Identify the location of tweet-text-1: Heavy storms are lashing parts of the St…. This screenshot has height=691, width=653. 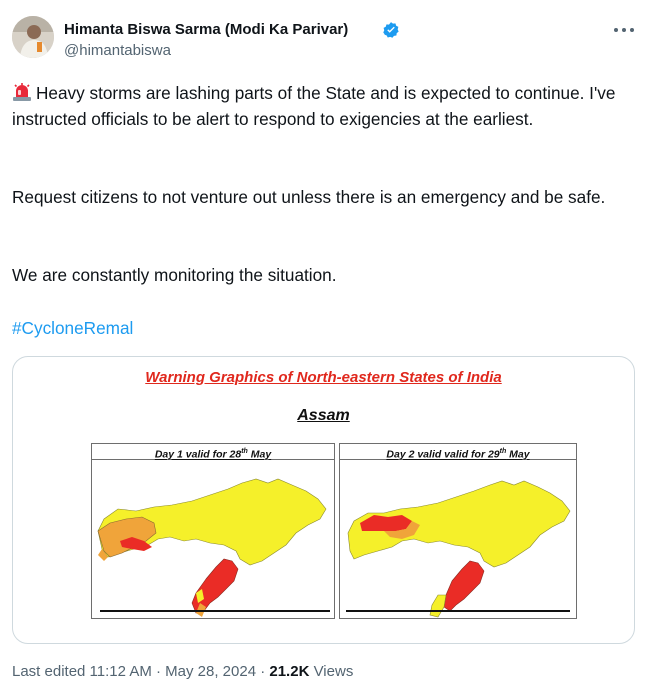
(314, 106).